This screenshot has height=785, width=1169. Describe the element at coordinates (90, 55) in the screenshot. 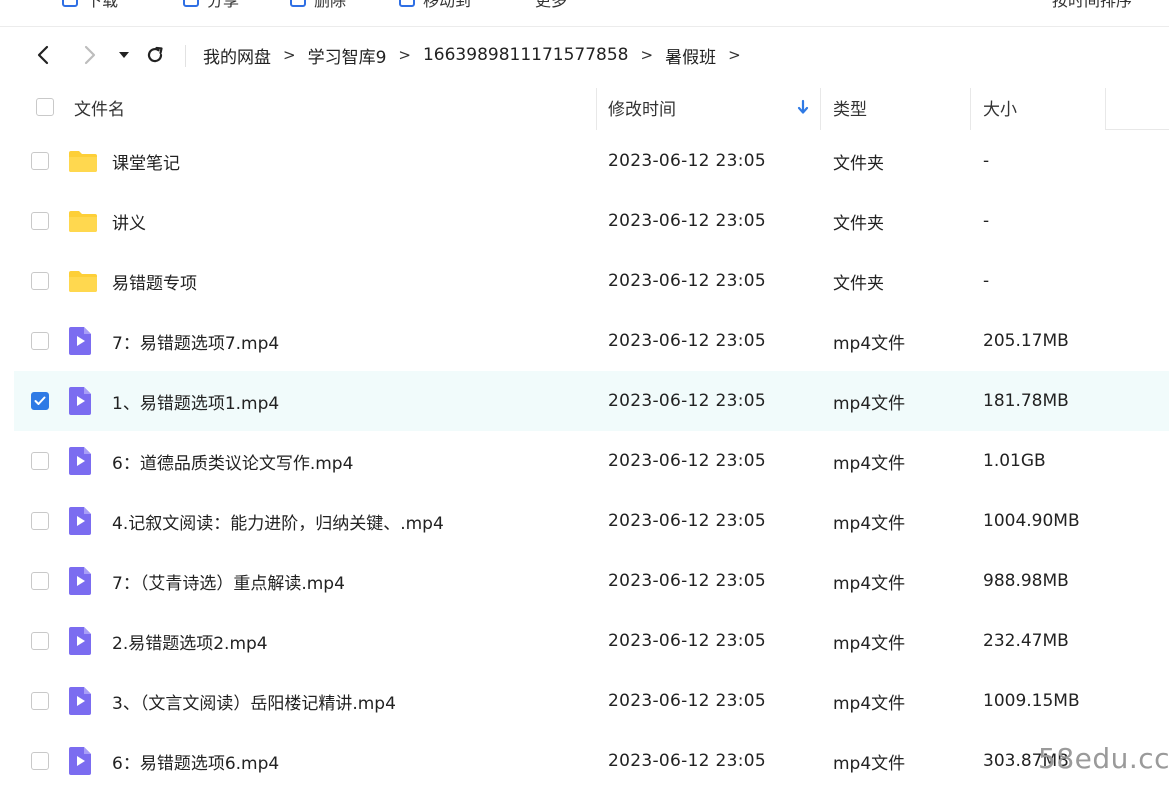

I see `forward-button` at that location.